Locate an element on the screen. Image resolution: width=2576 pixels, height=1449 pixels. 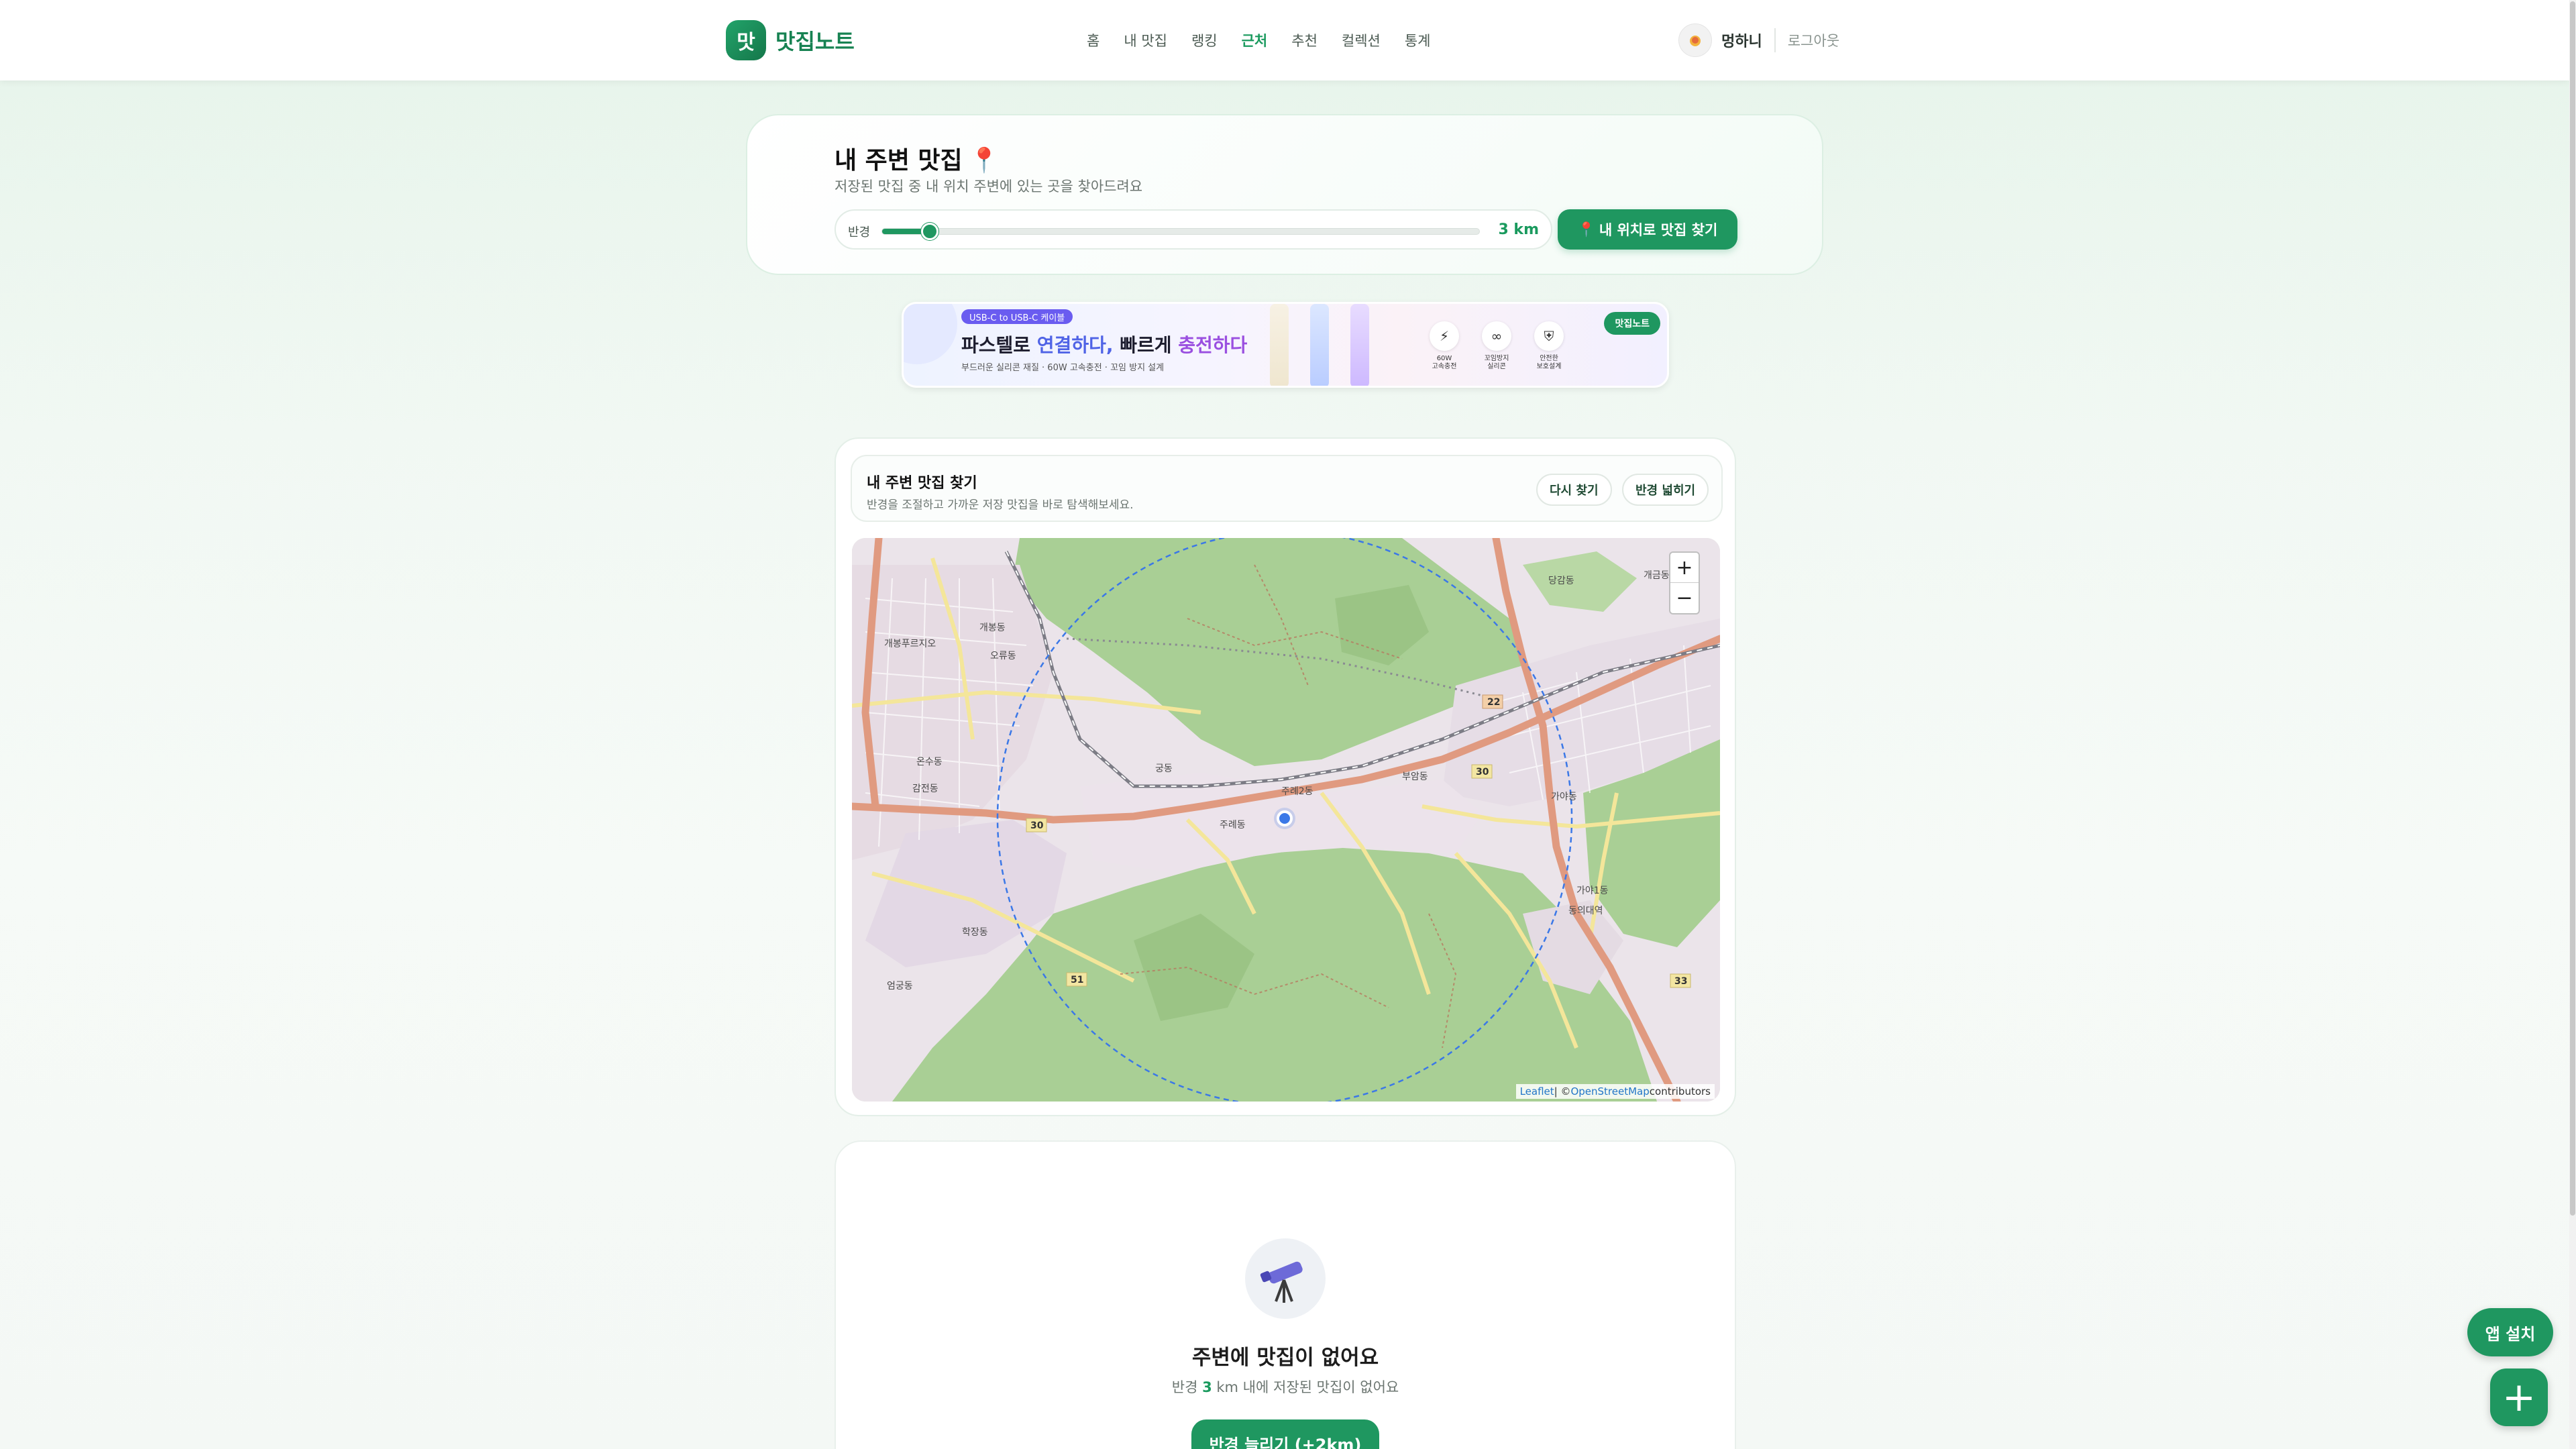
avatar is located at coordinates (1695, 40).